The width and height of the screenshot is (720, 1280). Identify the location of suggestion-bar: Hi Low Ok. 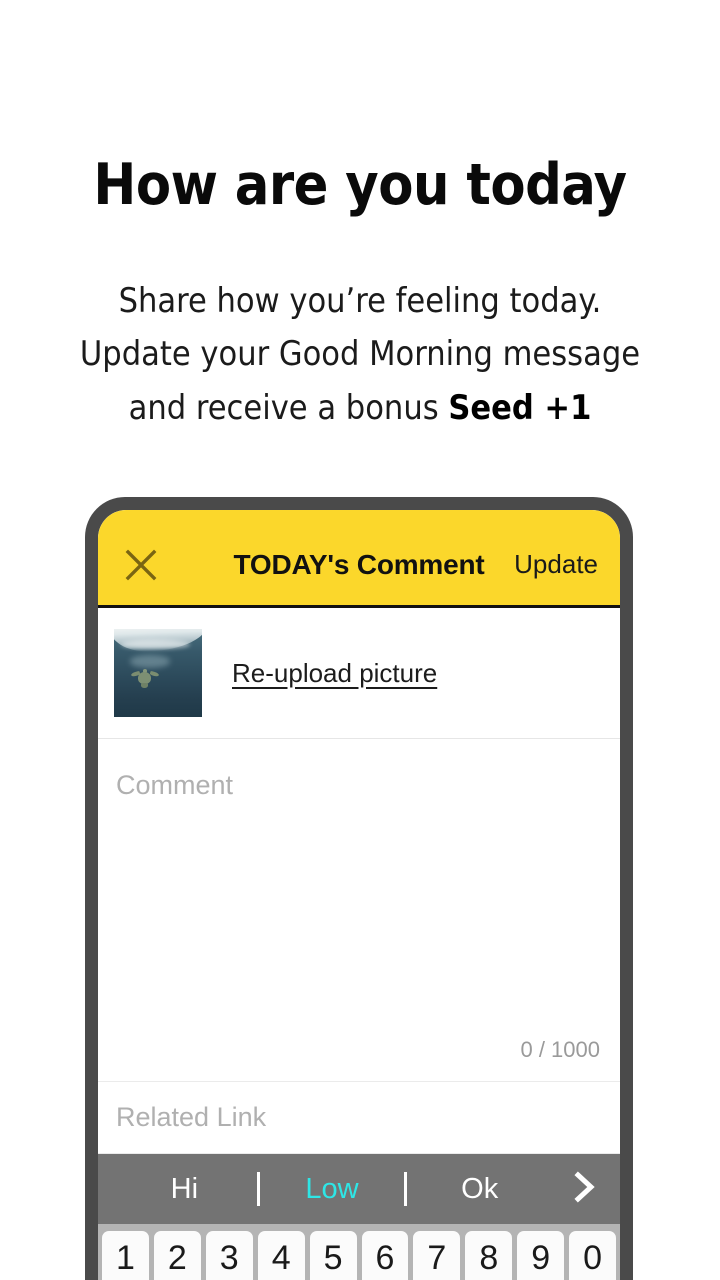
(359, 1189).